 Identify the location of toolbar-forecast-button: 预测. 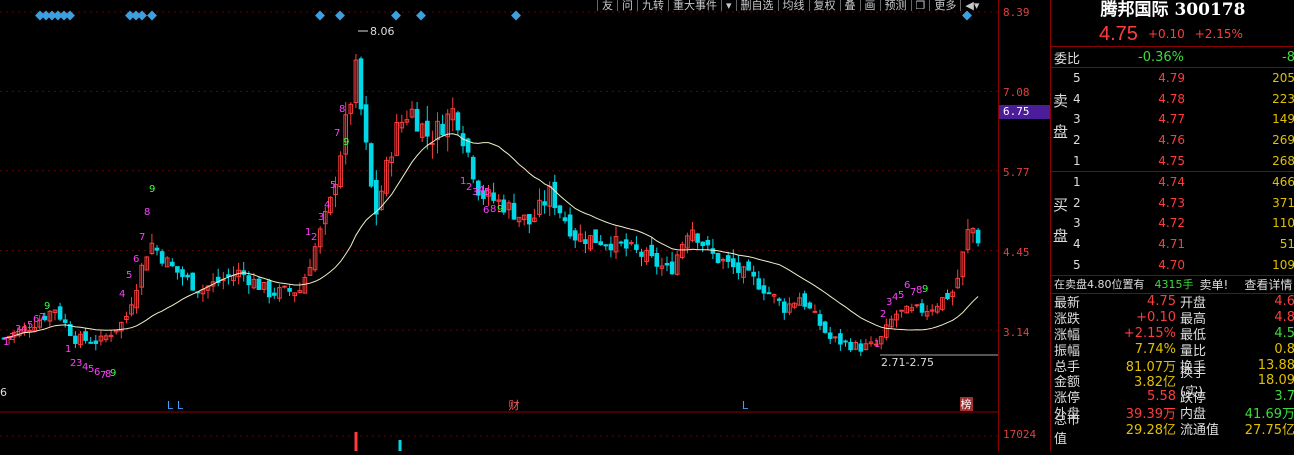
(895, 5).